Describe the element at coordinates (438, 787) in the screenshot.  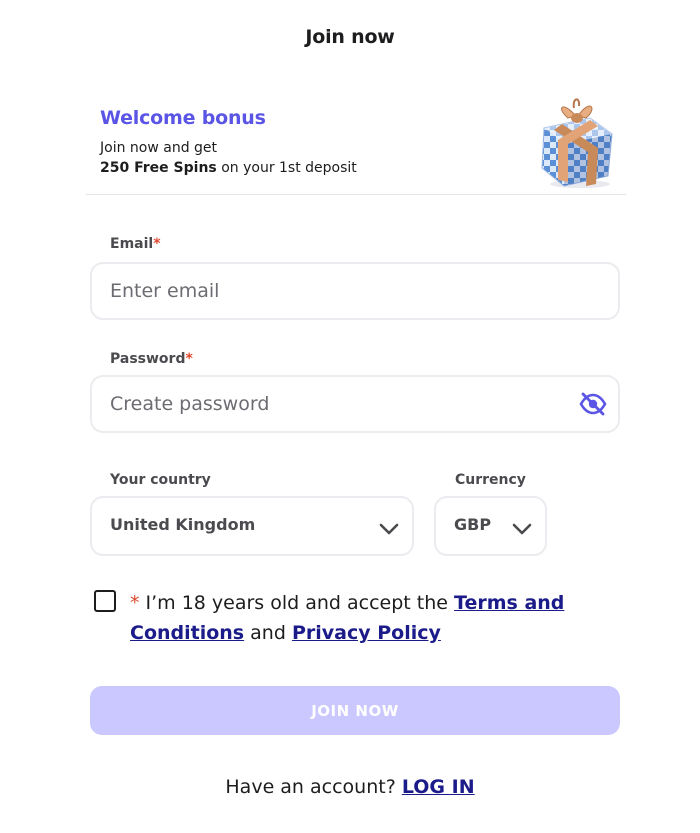
I see `login-link: LOG IN` at that location.